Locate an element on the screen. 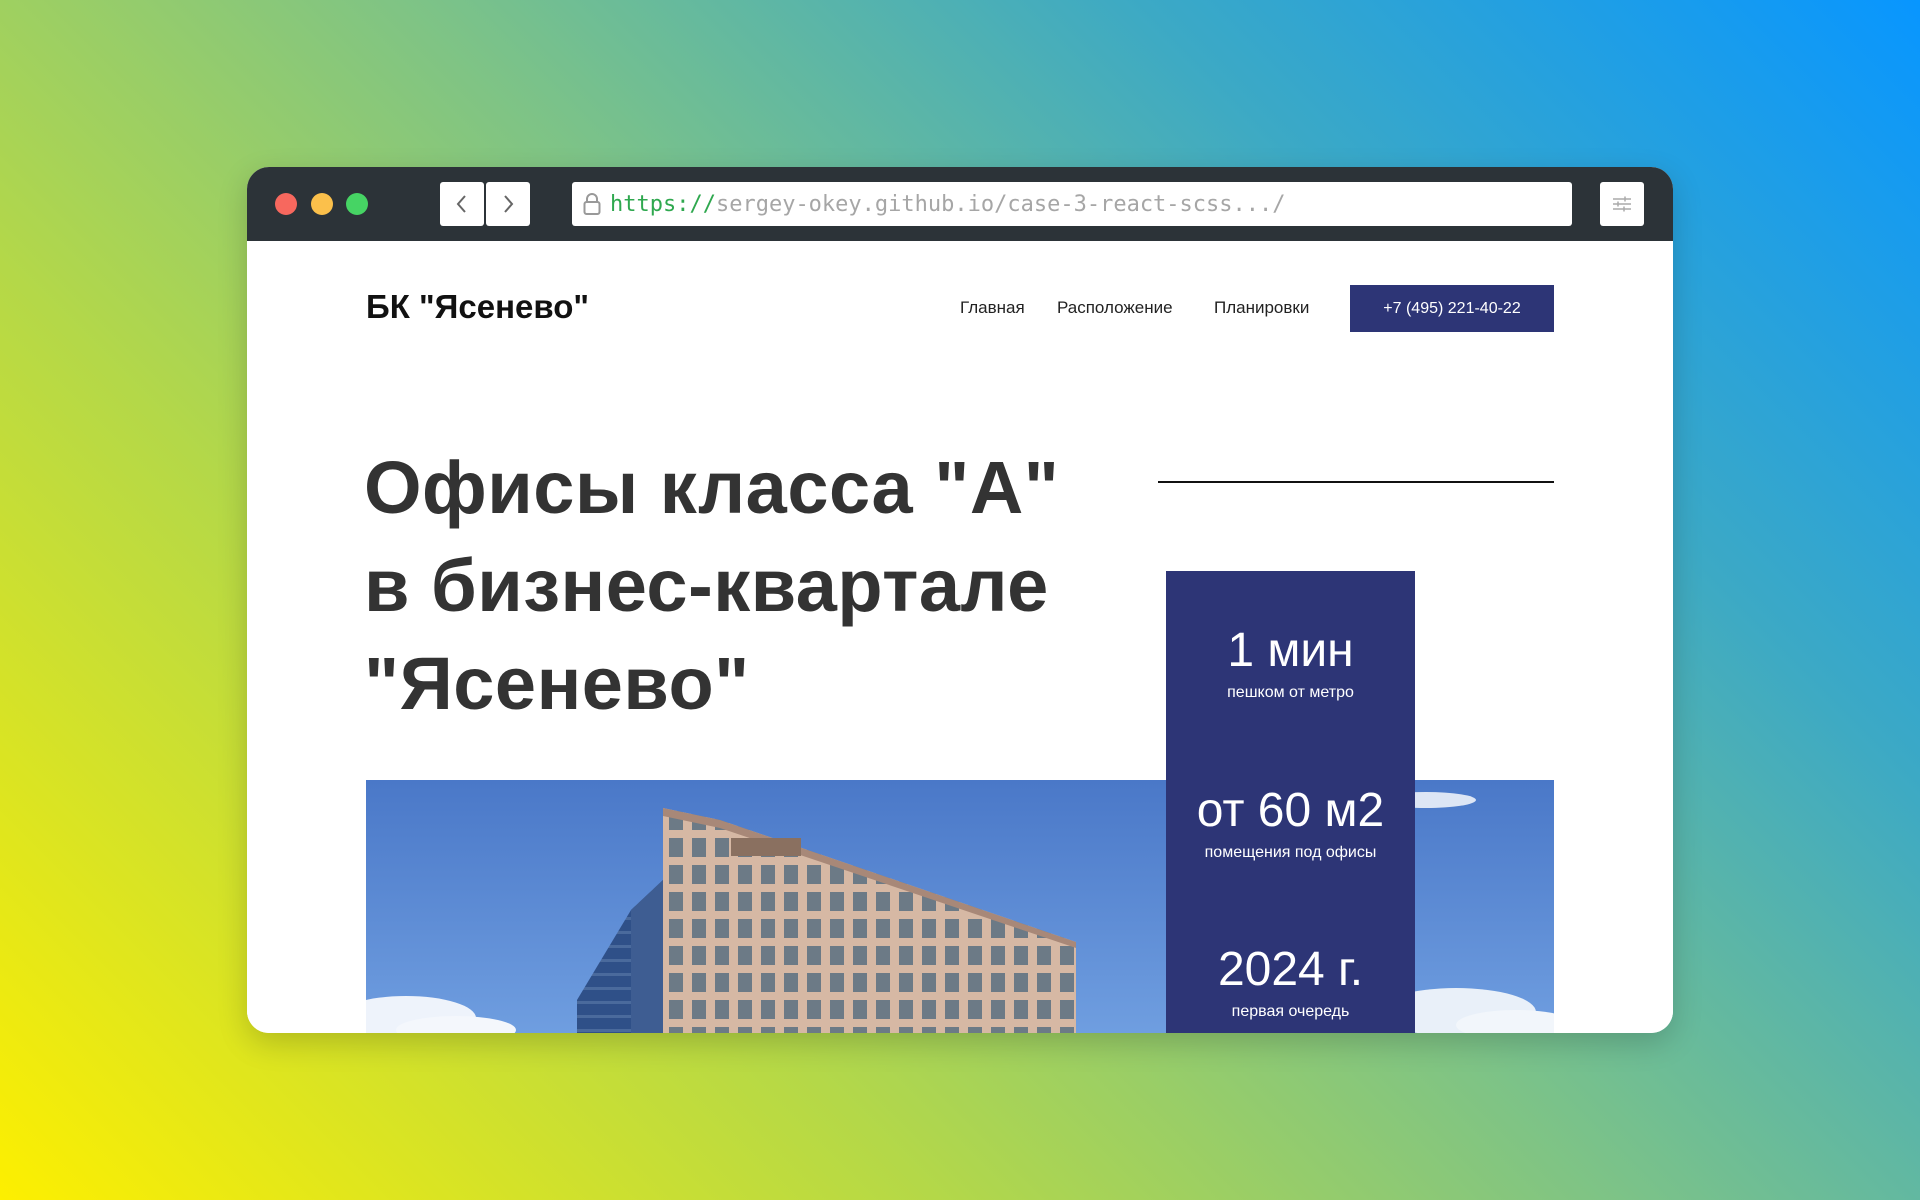  divider-line is located at coordinates (1356, 482).